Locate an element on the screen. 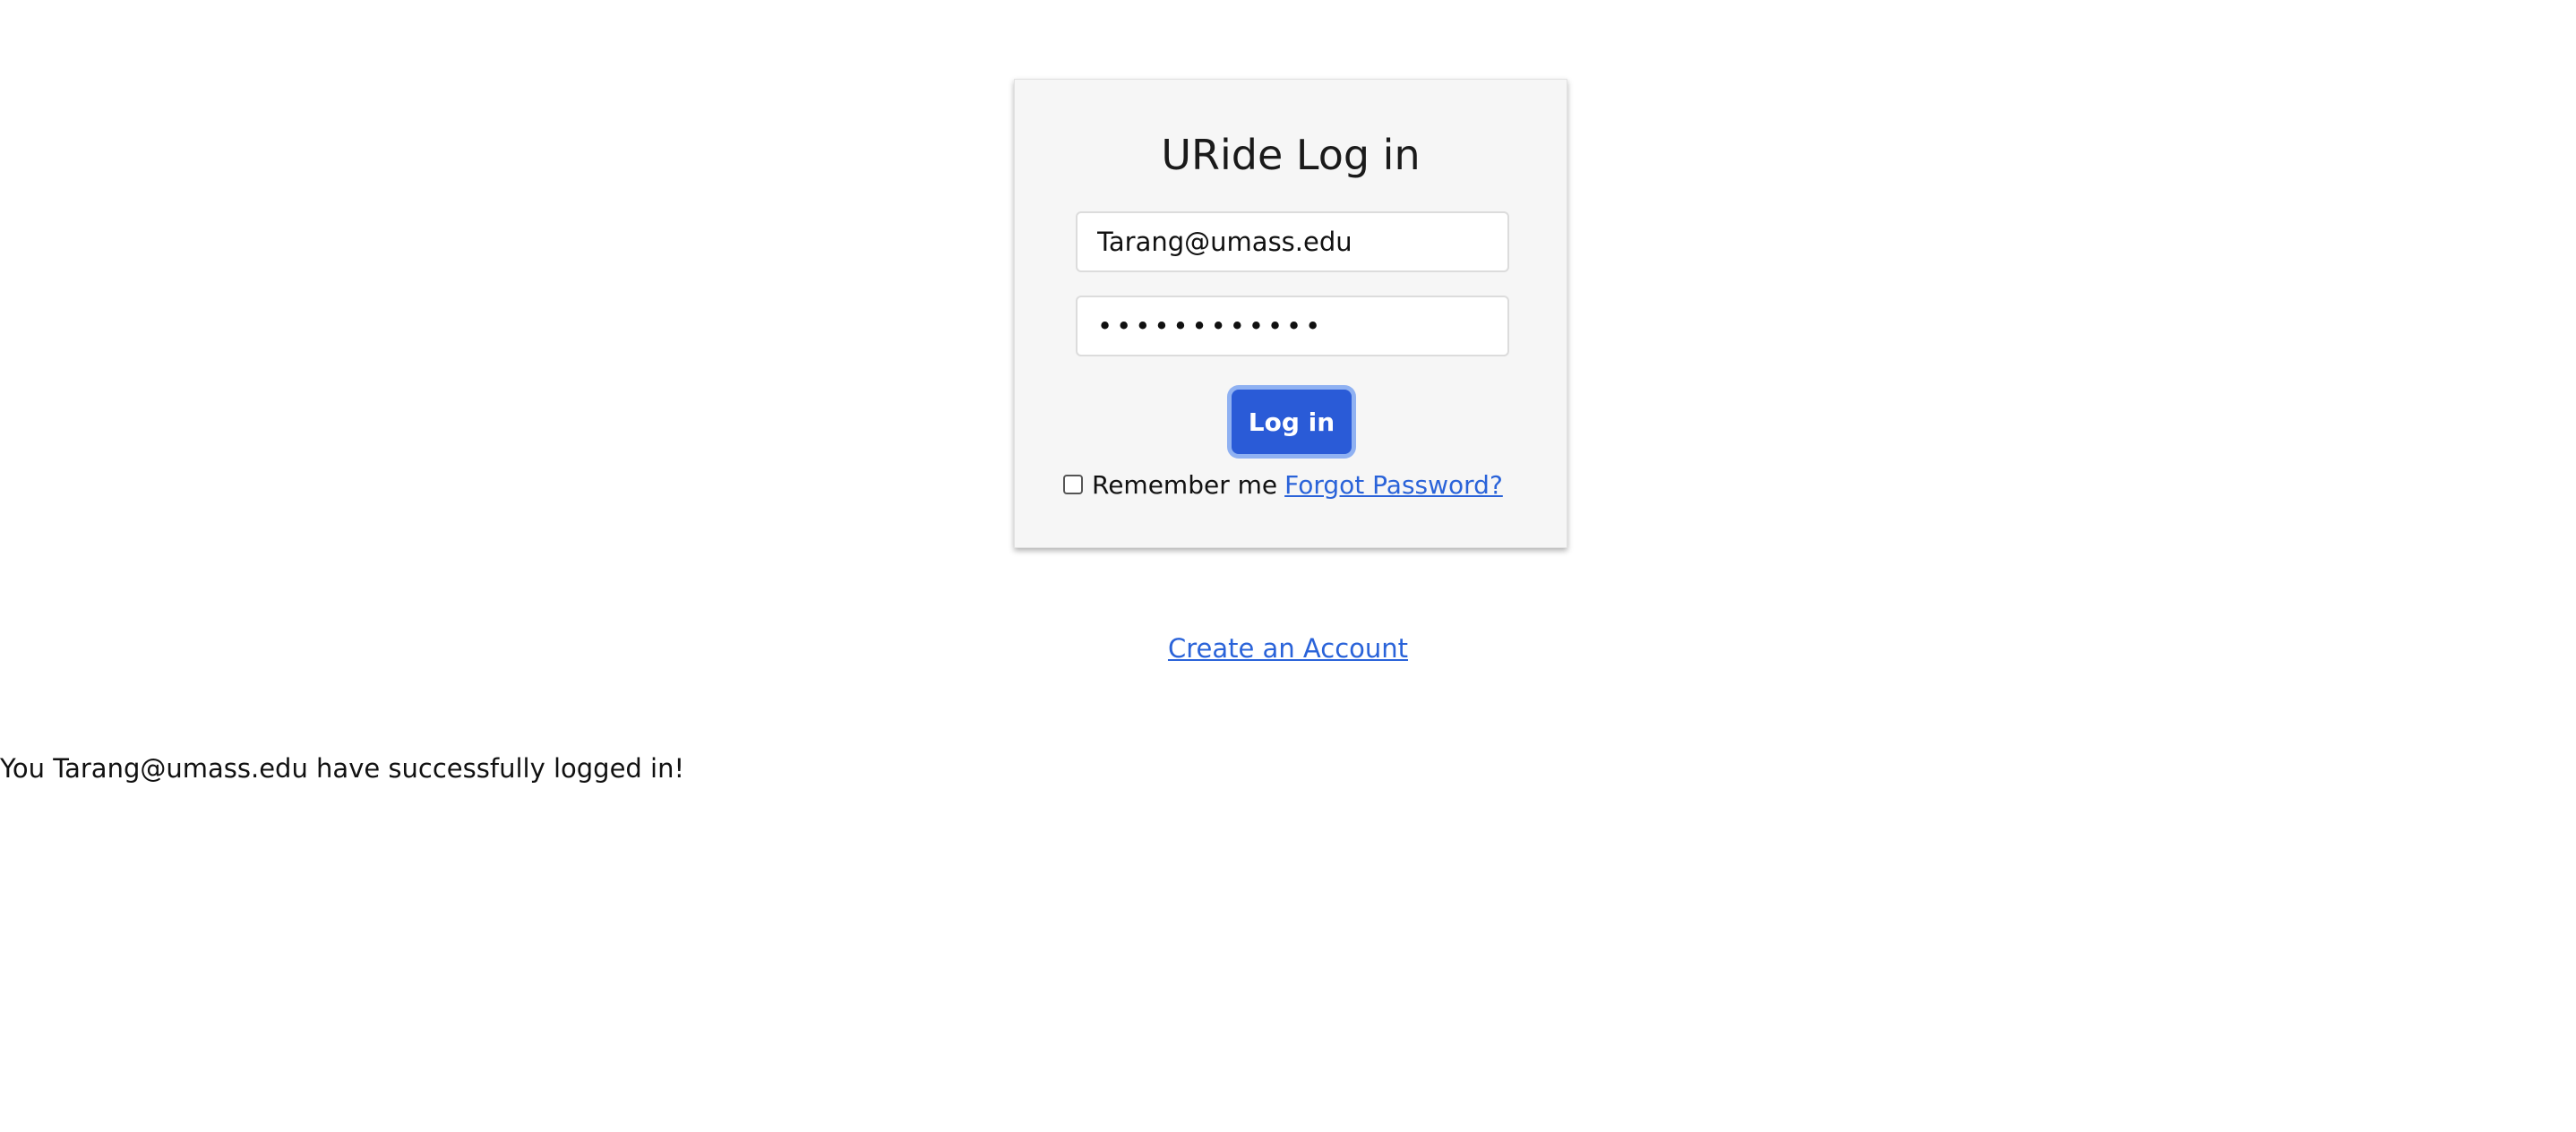  remember-me-checkbox is located at coordinates (1073, 484).